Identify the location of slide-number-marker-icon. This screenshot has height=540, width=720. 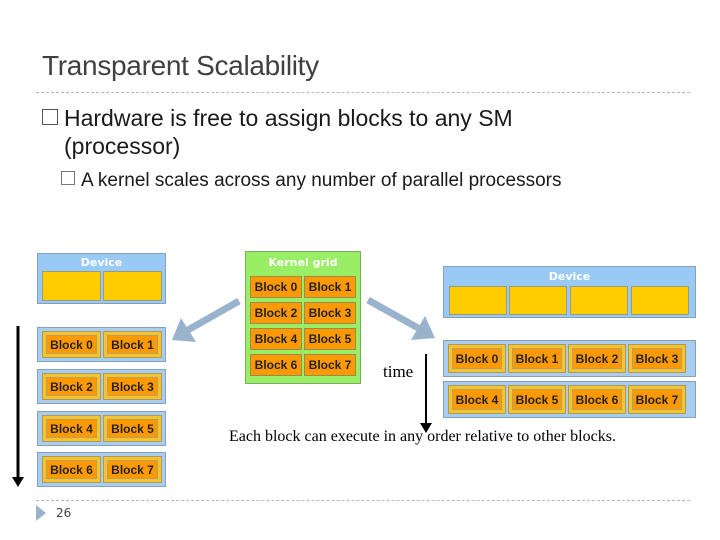
(41, 513).